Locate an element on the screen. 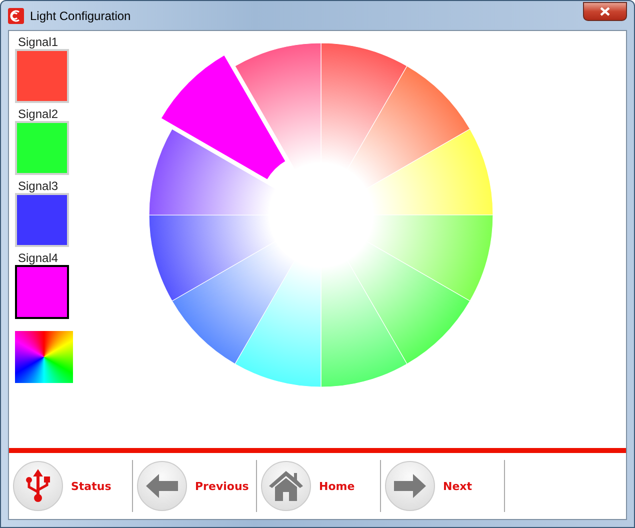  home-icon is located at coordinates (286, 486).